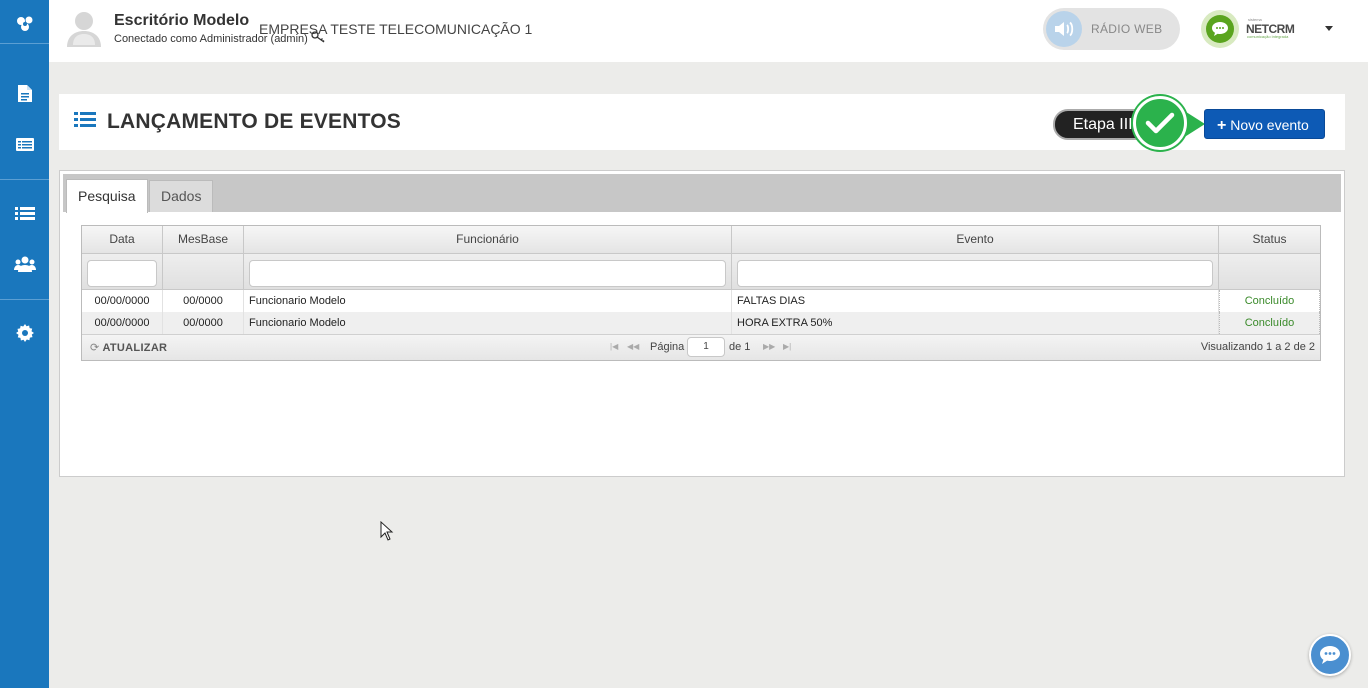 The height and width of the screenshot is (688, 1368). Describe the element at coordinates (702, 193) in the screenshot. I see `tab-bar: Pesquisa Dados` at that location.